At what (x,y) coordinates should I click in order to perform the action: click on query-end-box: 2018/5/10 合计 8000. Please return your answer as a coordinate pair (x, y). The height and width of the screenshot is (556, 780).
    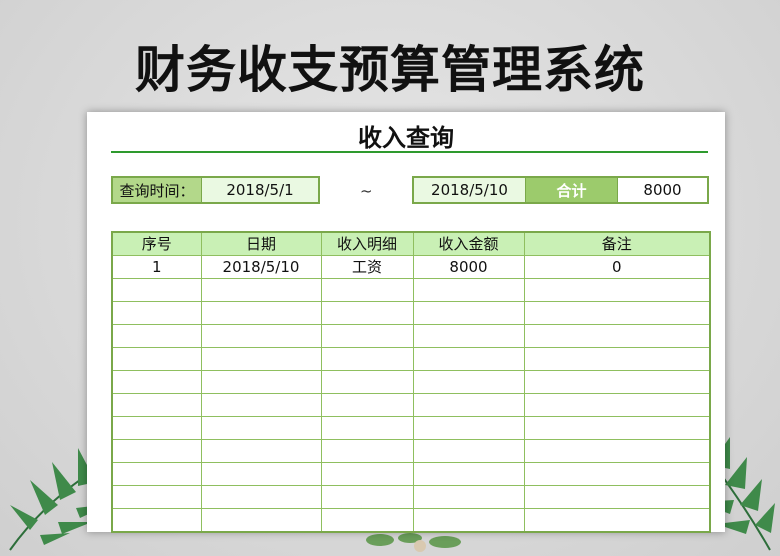
    Looking at the image, I should click on (560, 190).